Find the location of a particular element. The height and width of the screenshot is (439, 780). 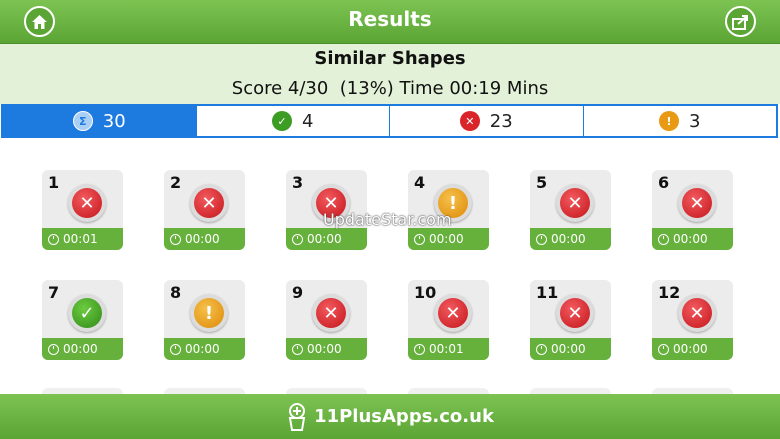

tab-all-count: 30 is located at coordinates (114, 121).